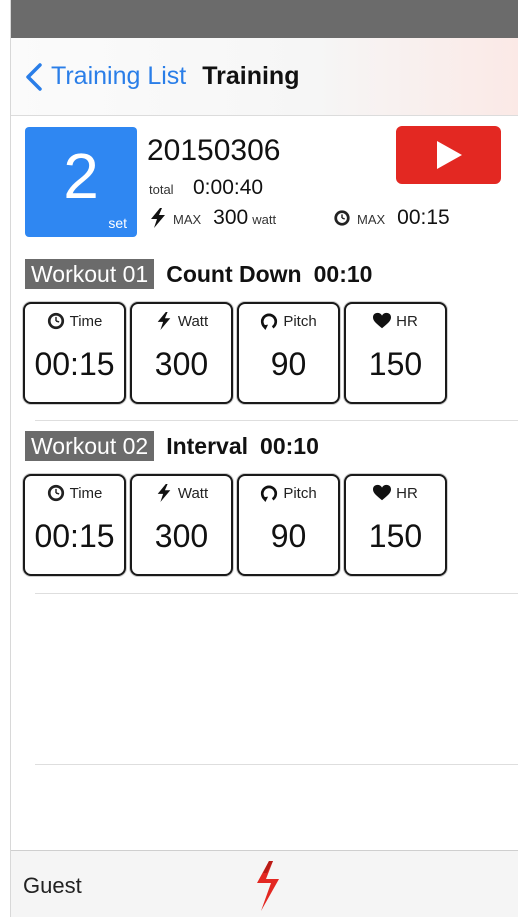 This screenshot has height=917, width=518. I want to click on navigation-bar: Training List Training, so click(264, 77).